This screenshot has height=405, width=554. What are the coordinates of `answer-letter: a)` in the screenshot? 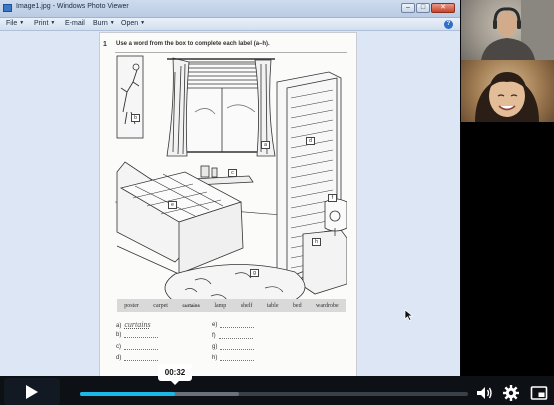 It's located at (119, 326).